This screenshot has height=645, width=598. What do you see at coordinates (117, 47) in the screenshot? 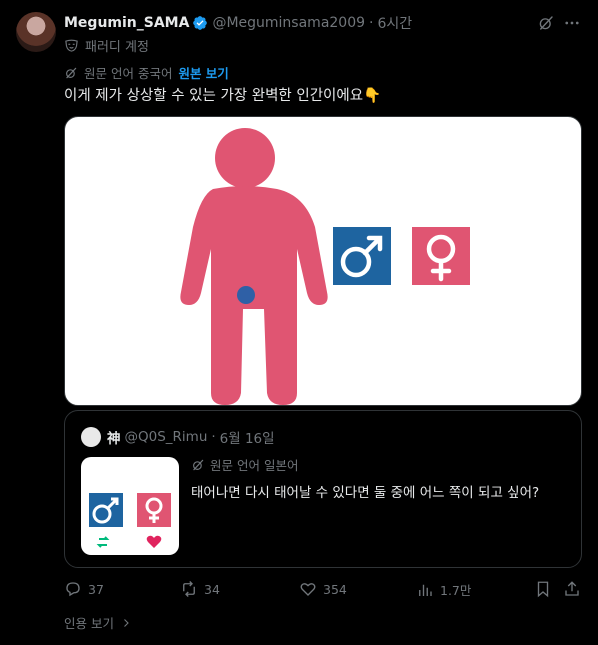
I see `parody-text: 패러디 계정` at bounding box center [117, 47].